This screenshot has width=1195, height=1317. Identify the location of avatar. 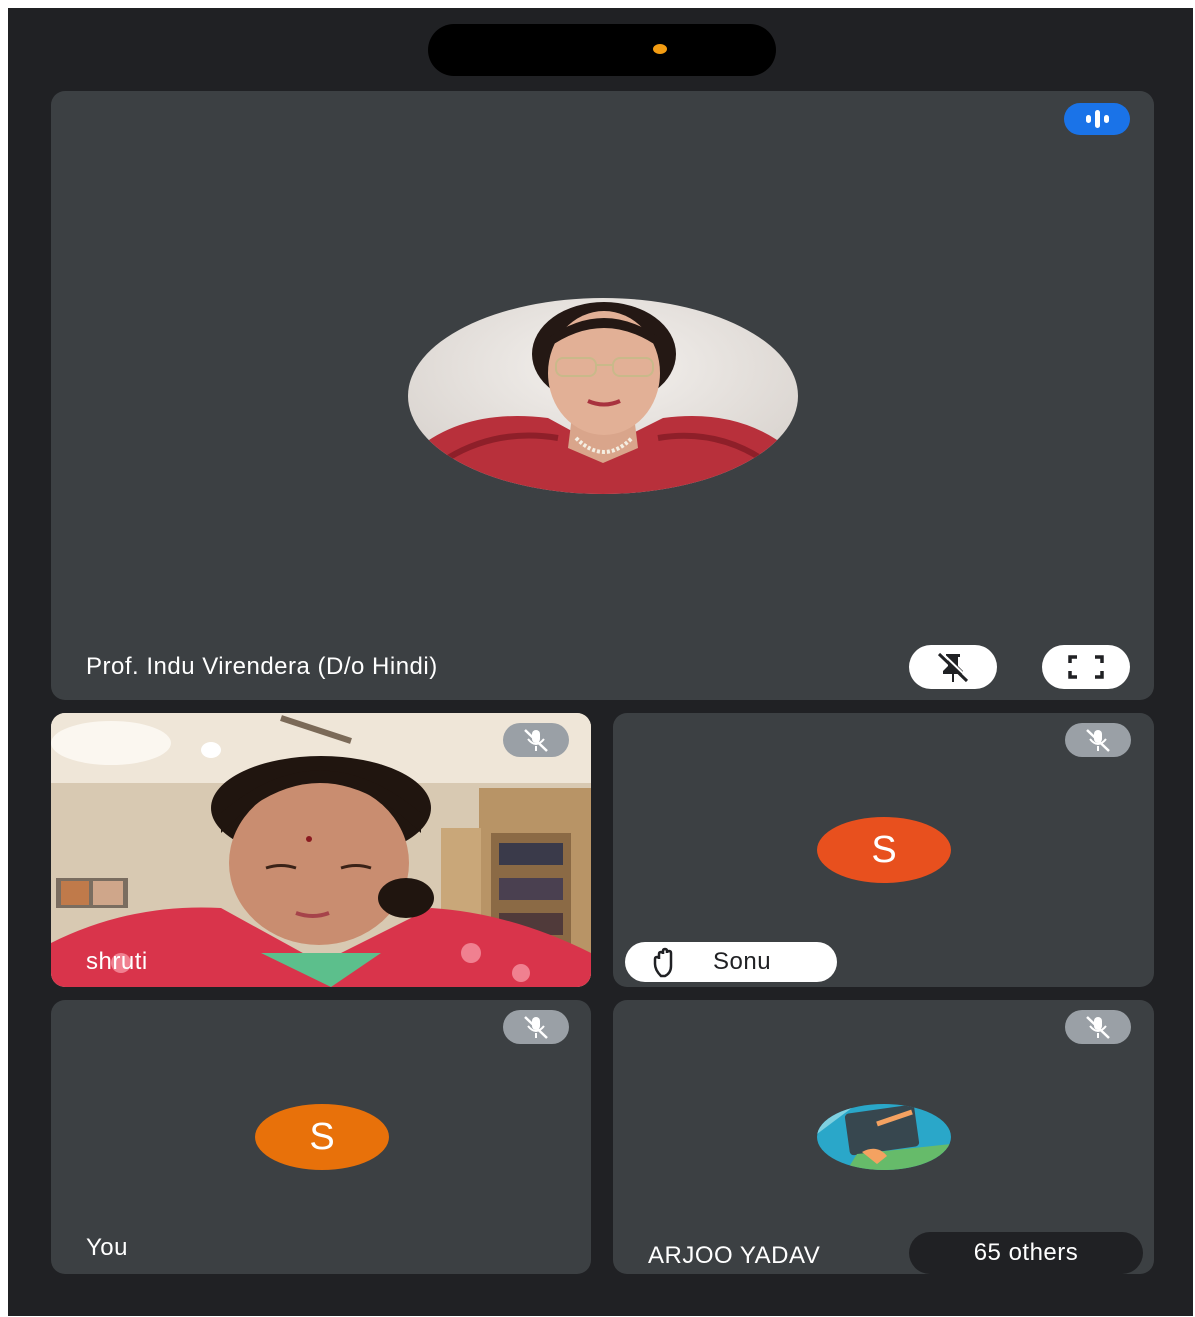
(884, 1137).